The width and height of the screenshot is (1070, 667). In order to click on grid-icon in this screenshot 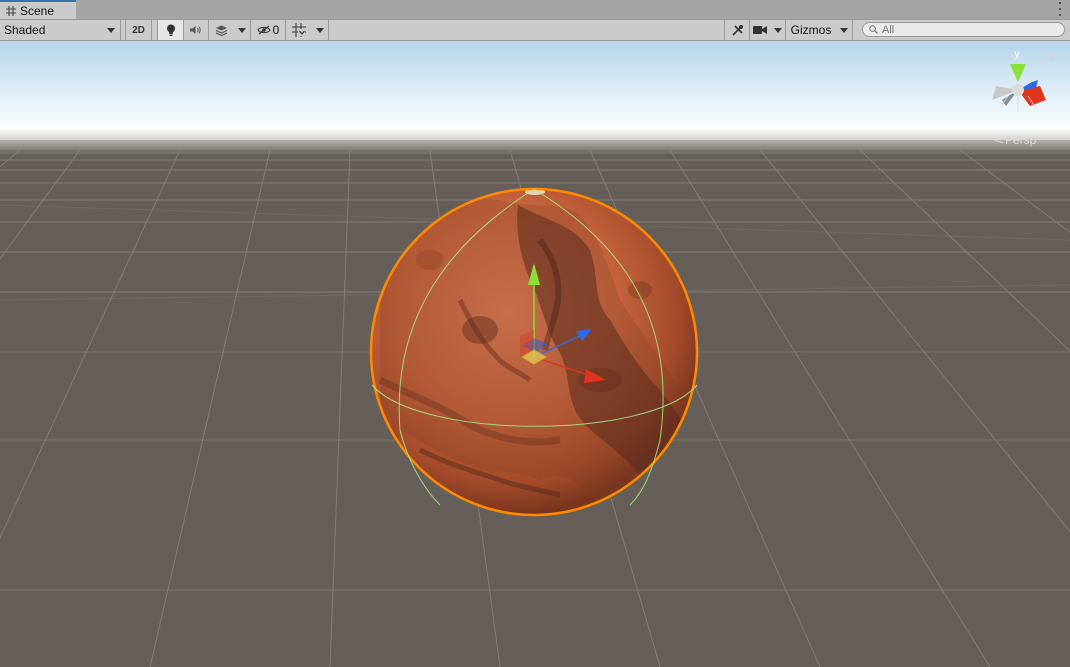, I will do `click(11, 10)`.